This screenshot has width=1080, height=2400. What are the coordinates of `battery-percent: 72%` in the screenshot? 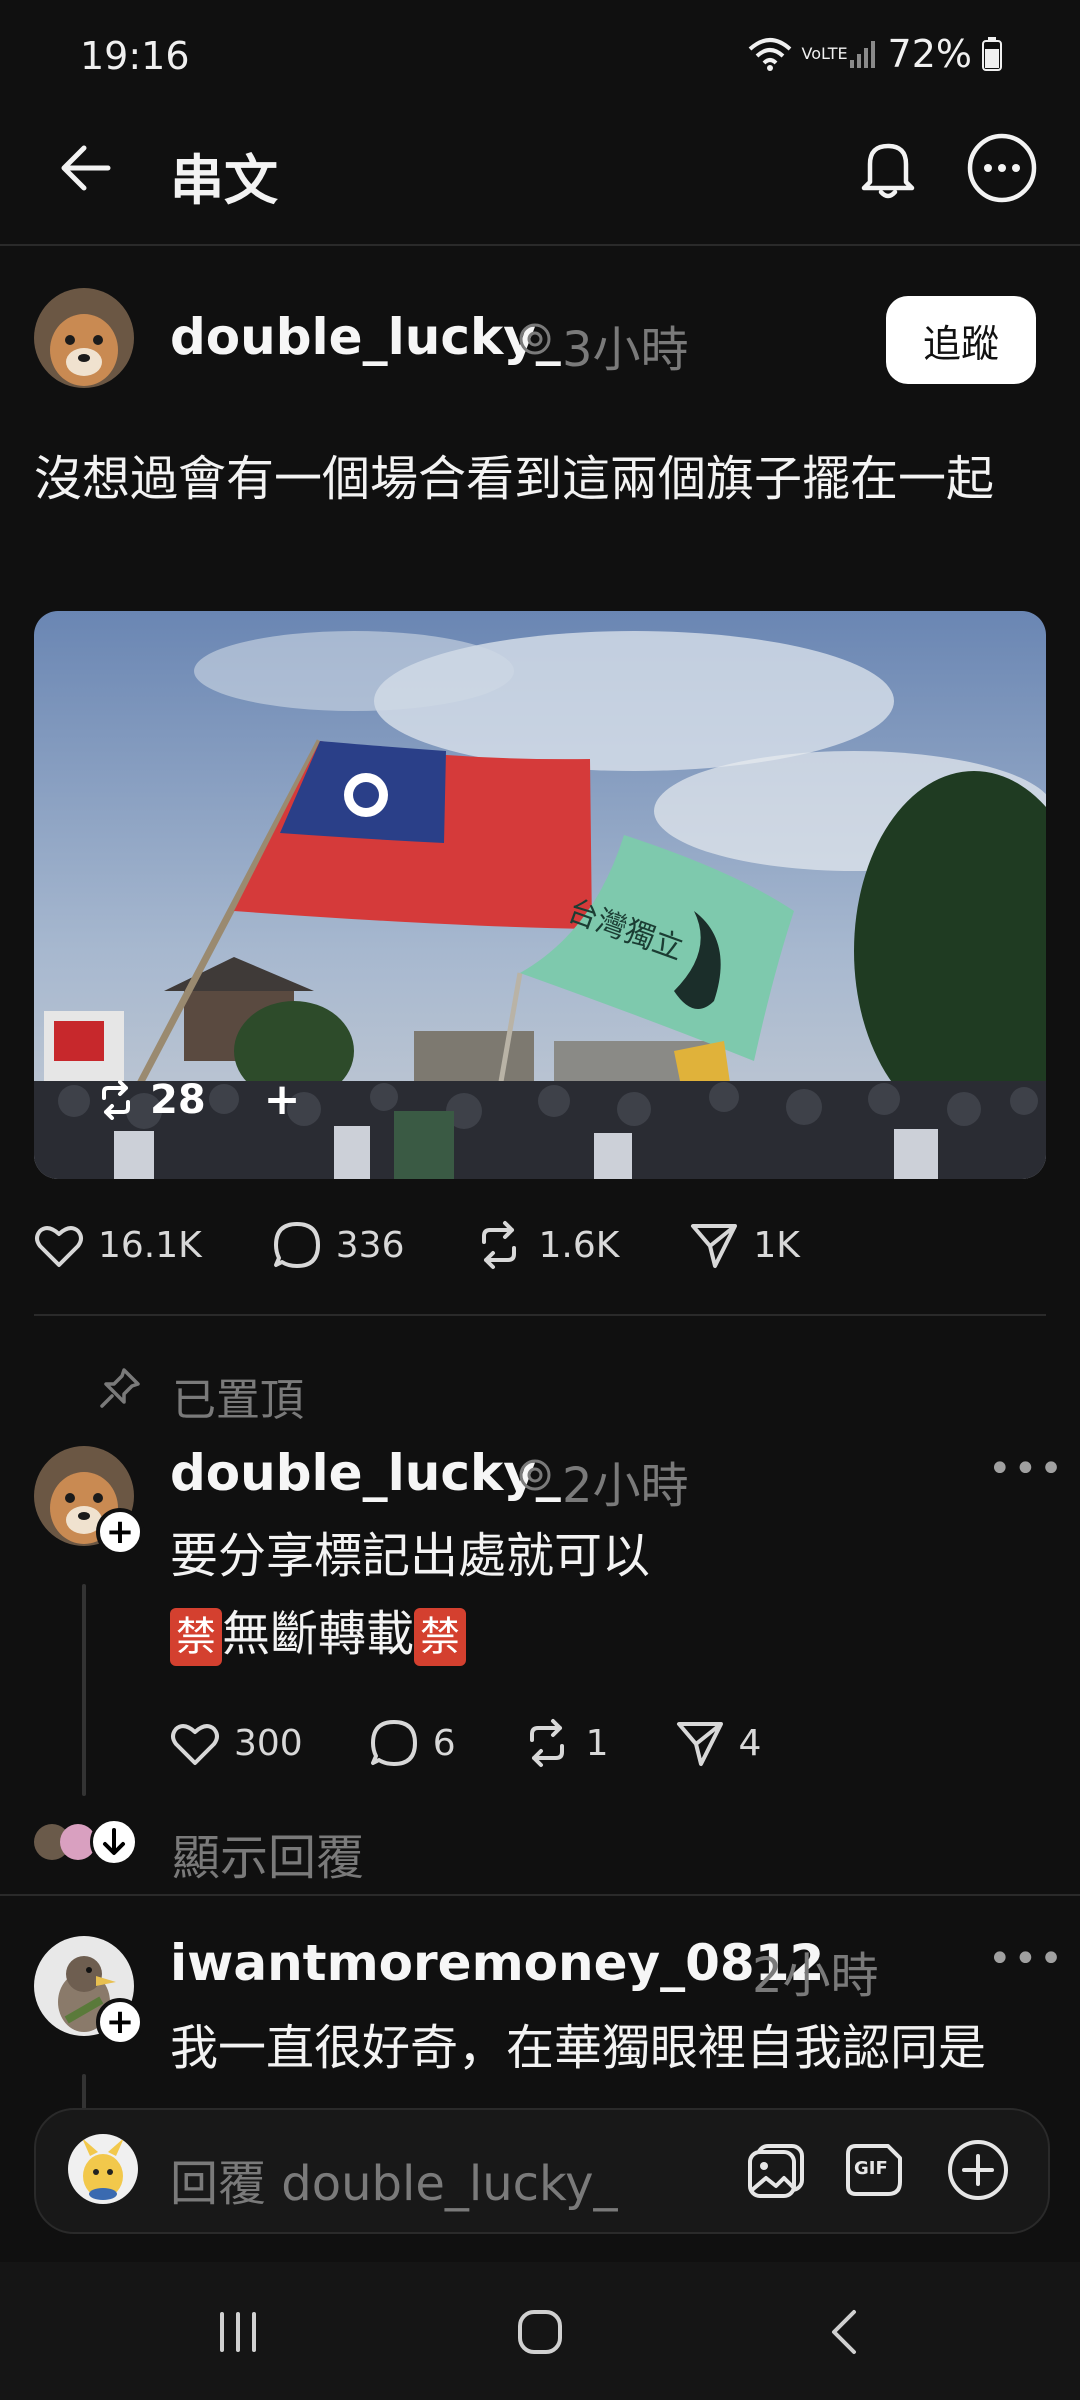 It's located at (929, 54).